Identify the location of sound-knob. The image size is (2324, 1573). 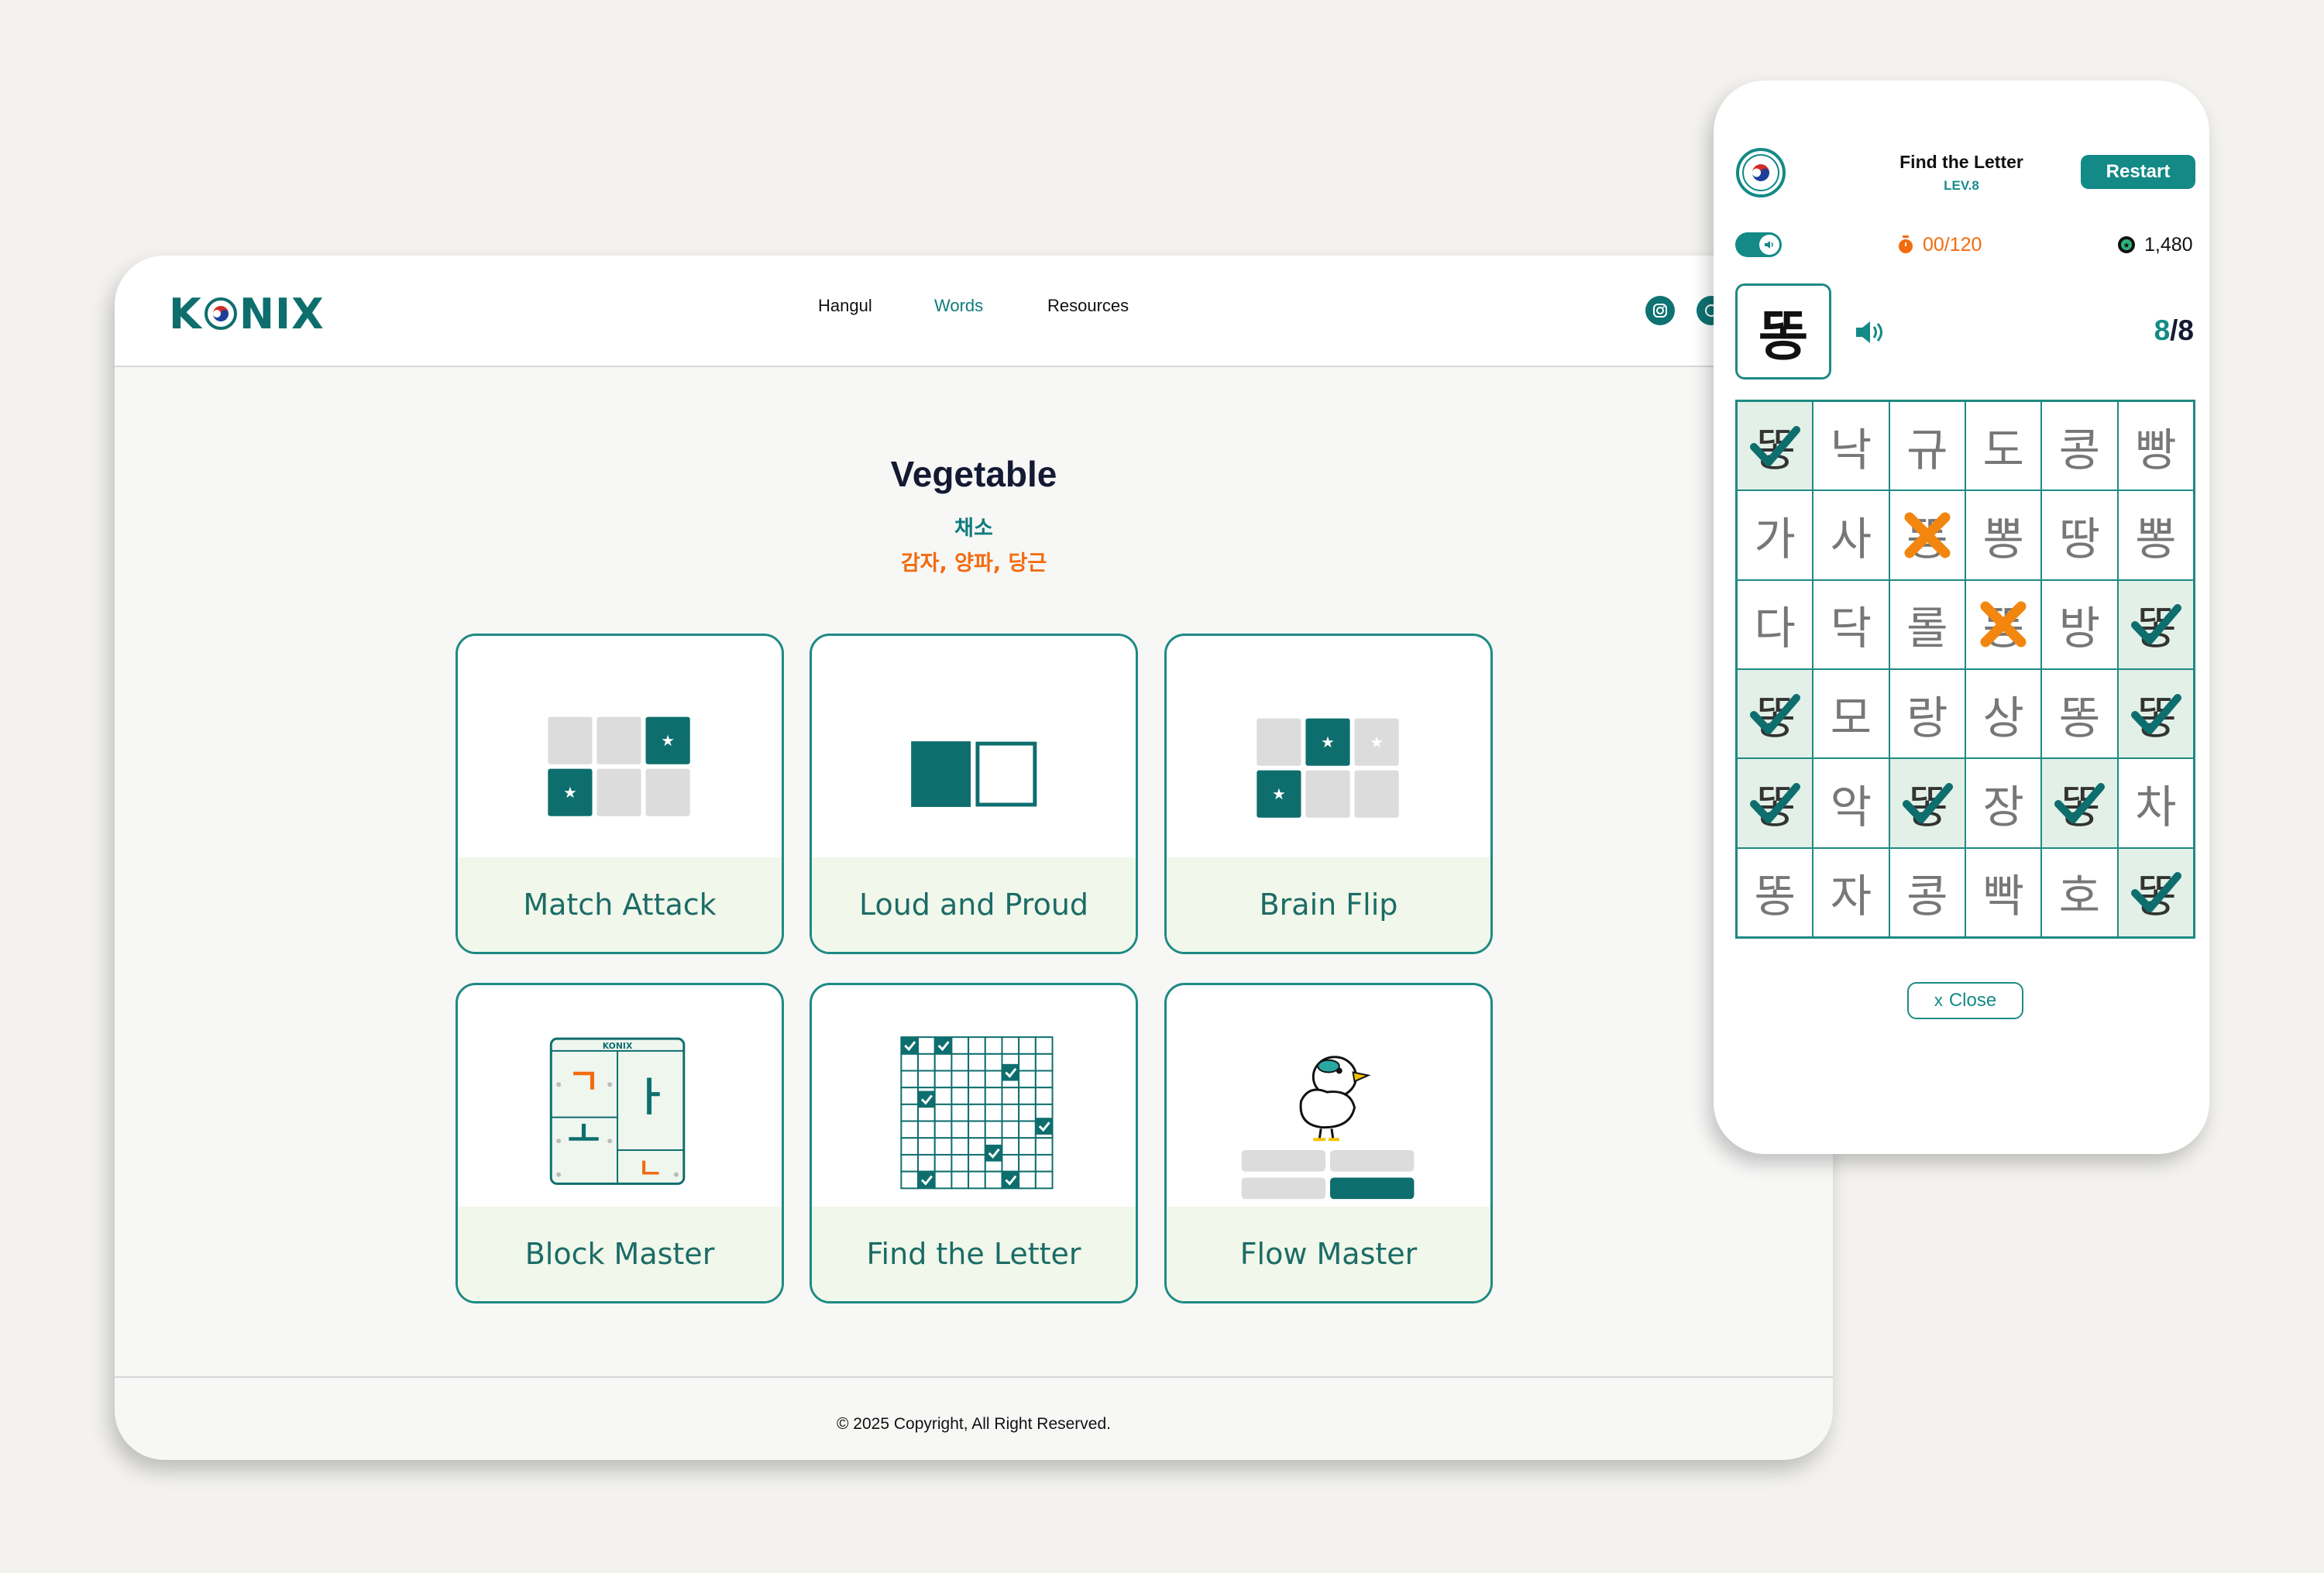
(1769, 245).